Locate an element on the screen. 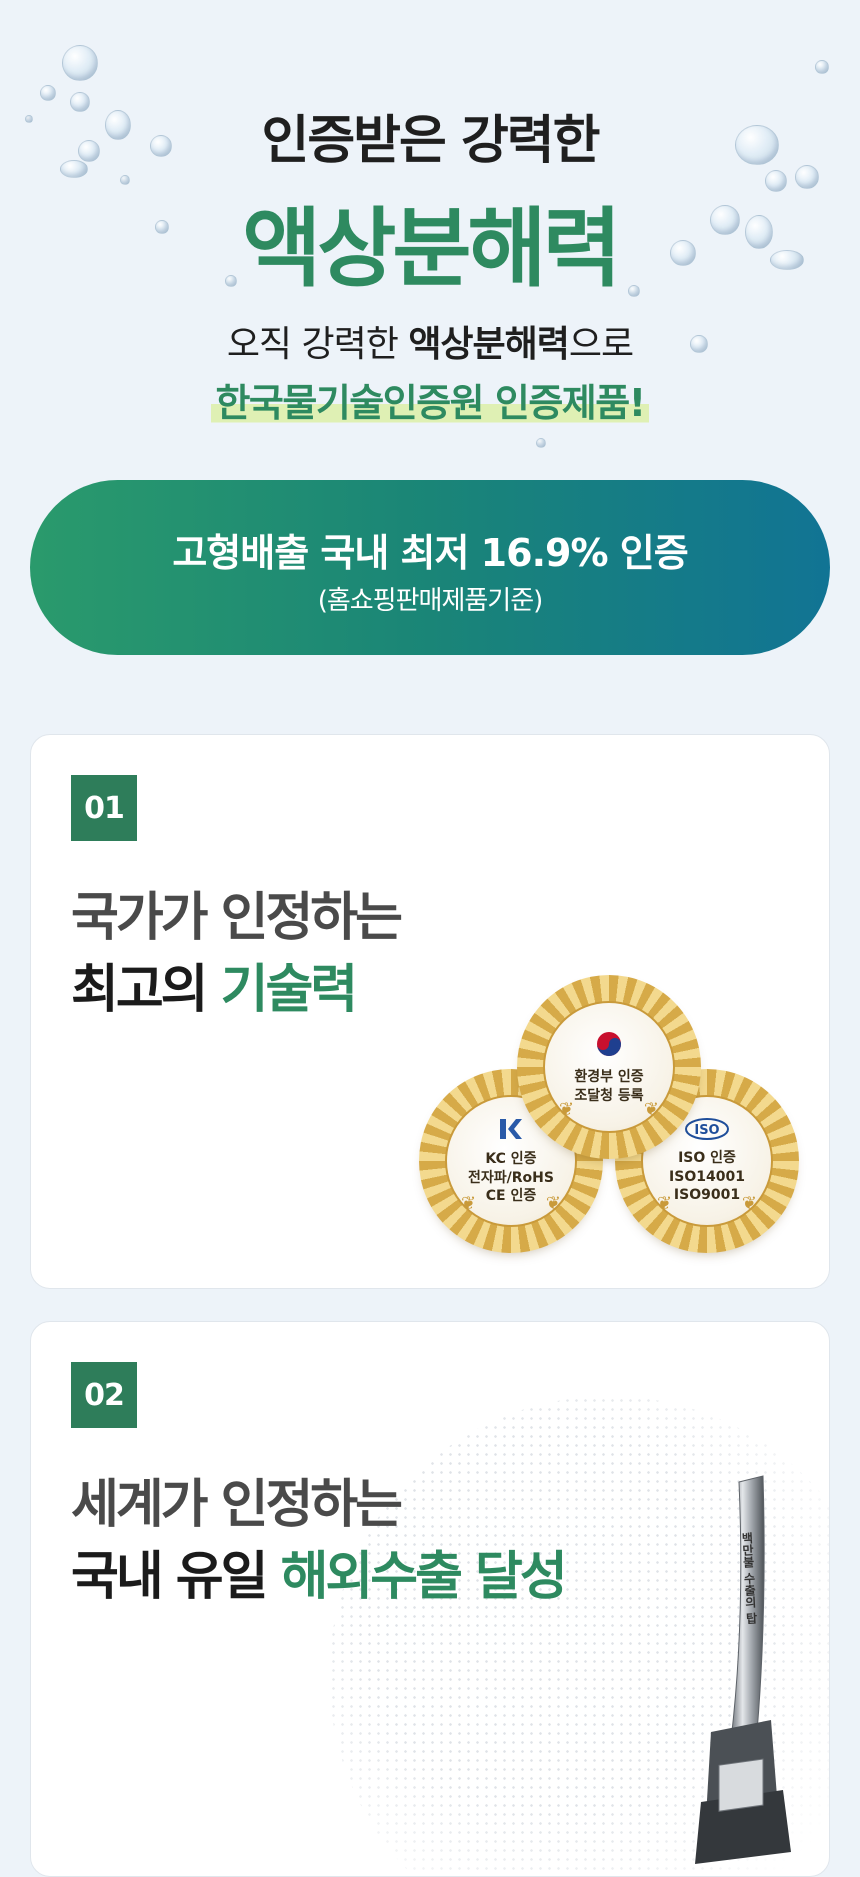 Image resolution: width=860 pixels, height=1877 pixels. hero-subtitle: 오직 강력한 액상분해력으로 is located at coordinates (430, 341).